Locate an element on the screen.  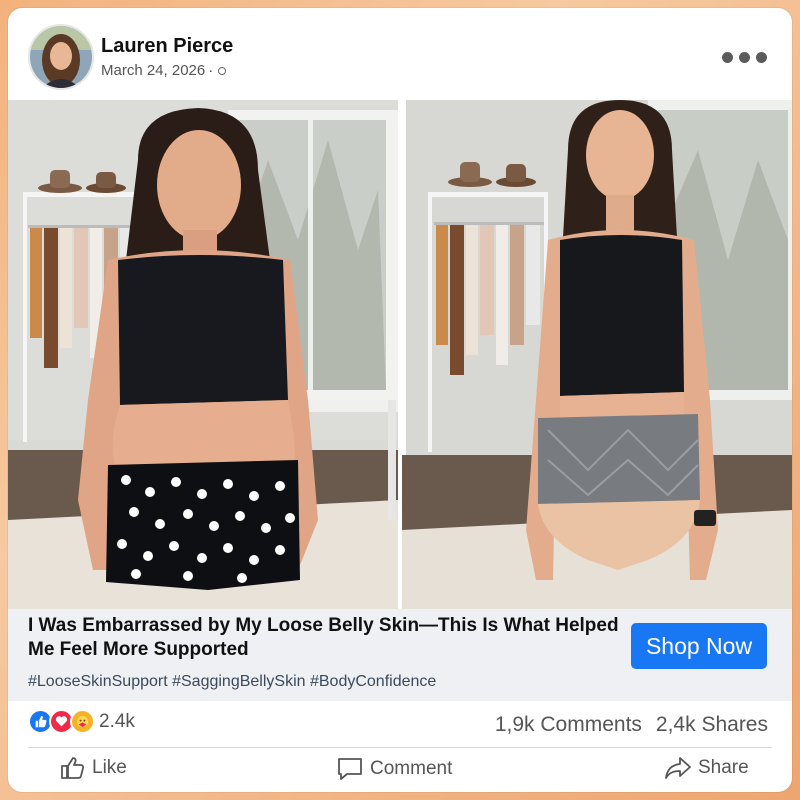
thumbs-up-icon is located at coordinates (73, 768).